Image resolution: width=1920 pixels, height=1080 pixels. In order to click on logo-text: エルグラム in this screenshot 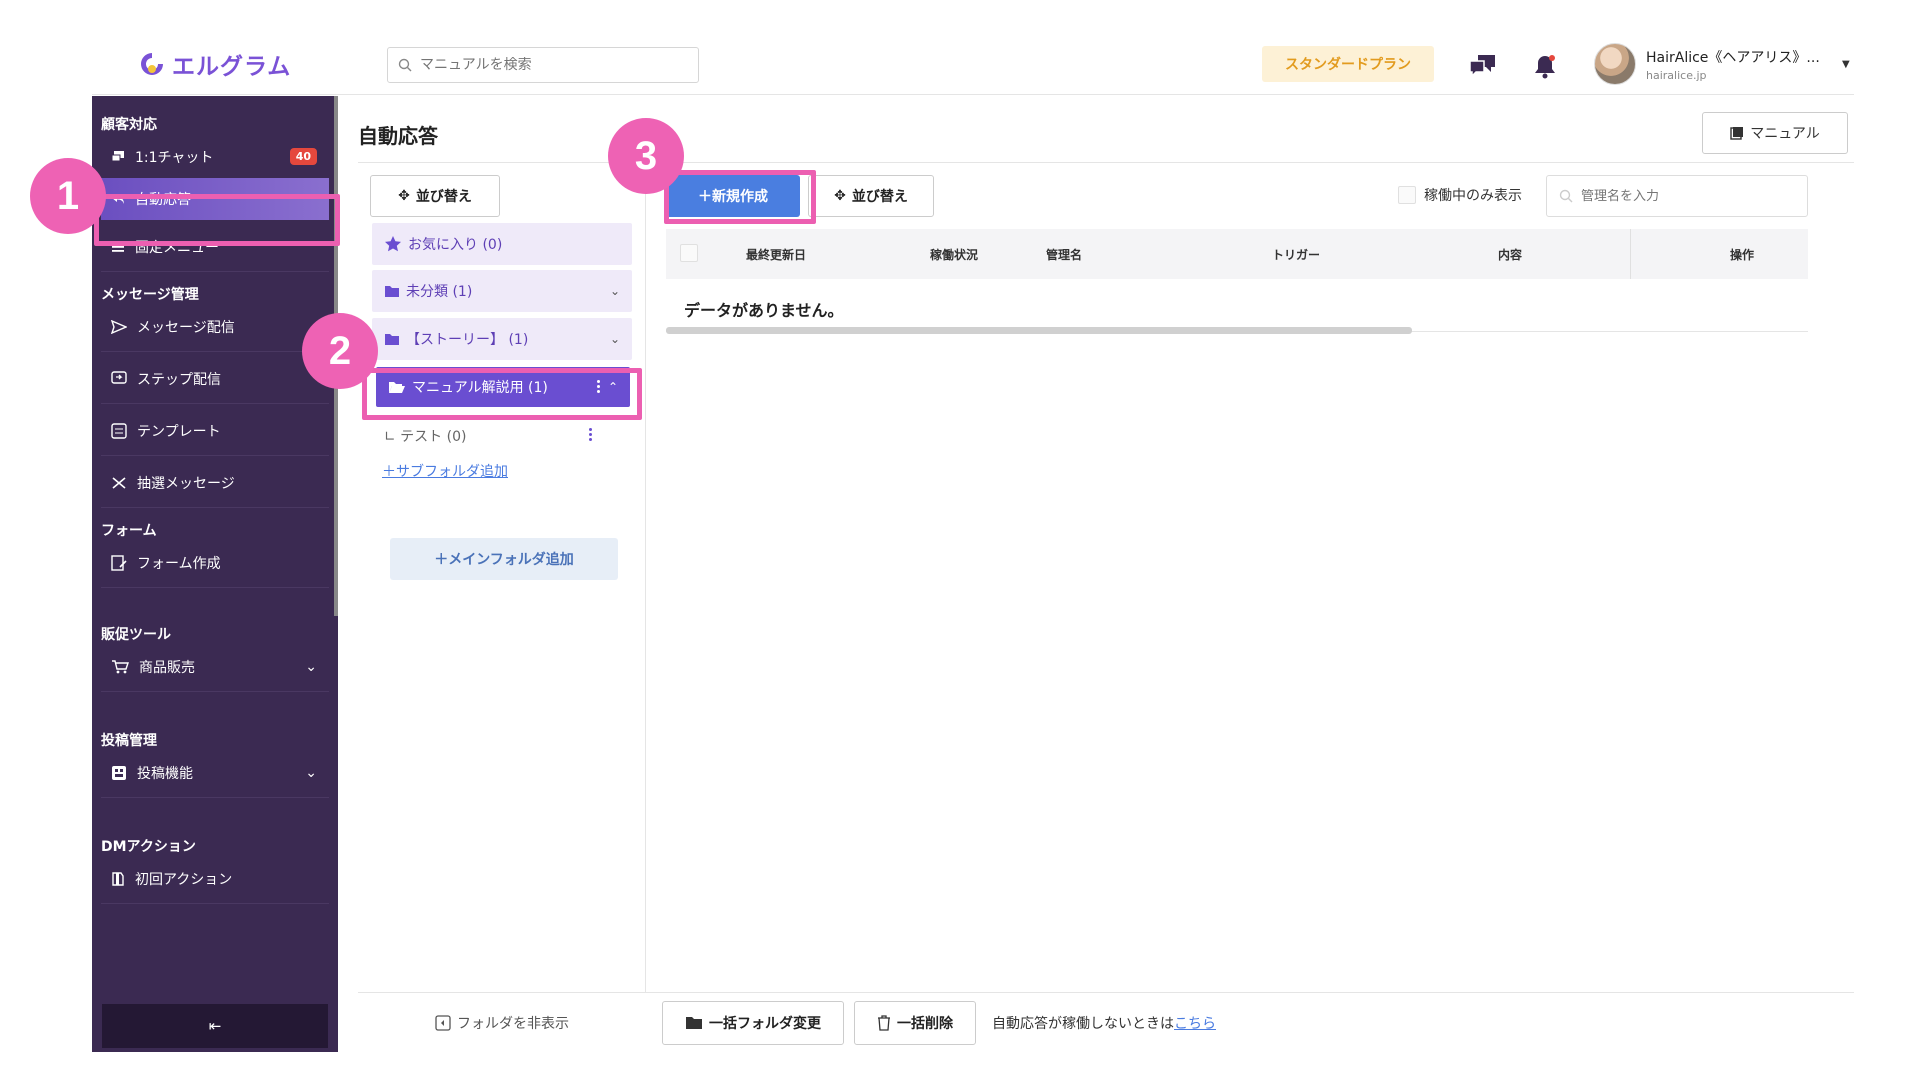, I will do `click(232, 67)`.